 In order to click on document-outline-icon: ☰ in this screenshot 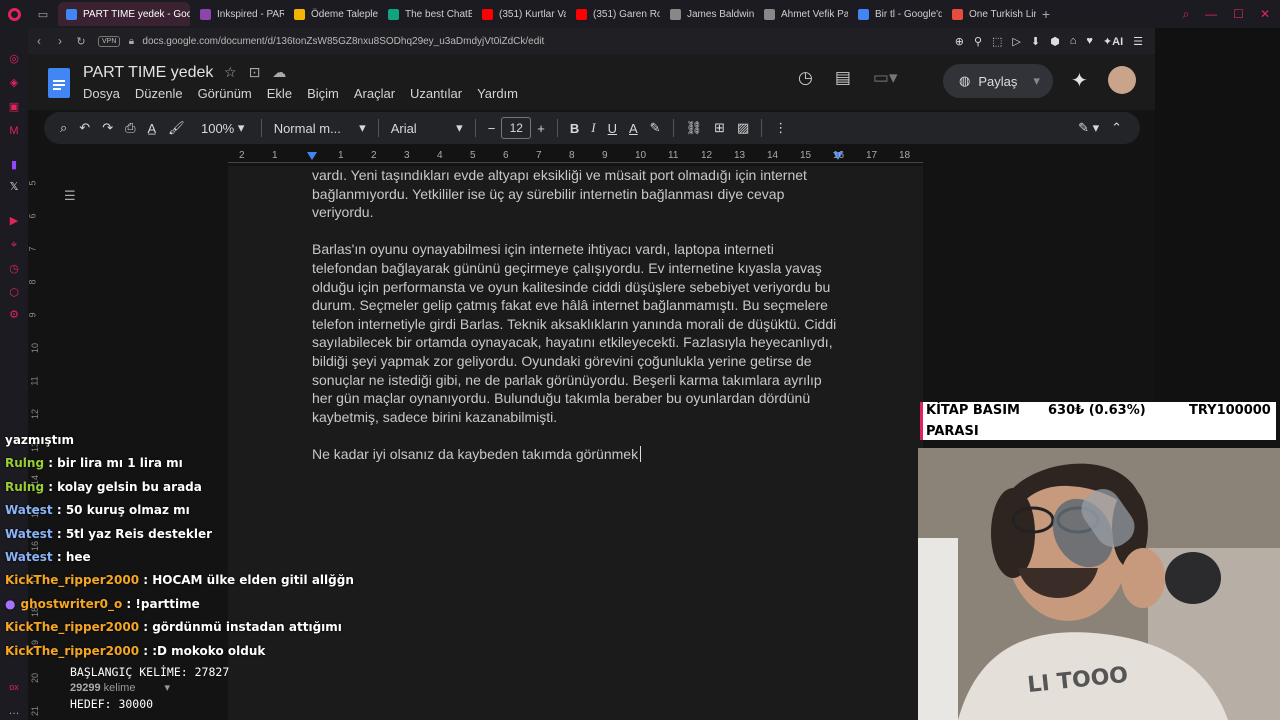, I will do `click(70, 196)`.